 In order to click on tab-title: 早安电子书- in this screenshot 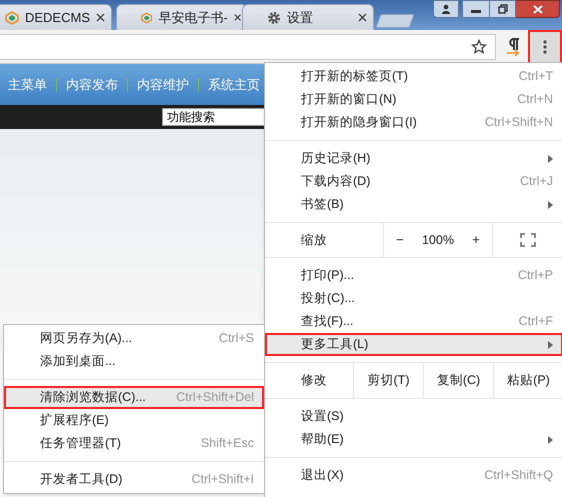, I will do `click(193, 17)`.